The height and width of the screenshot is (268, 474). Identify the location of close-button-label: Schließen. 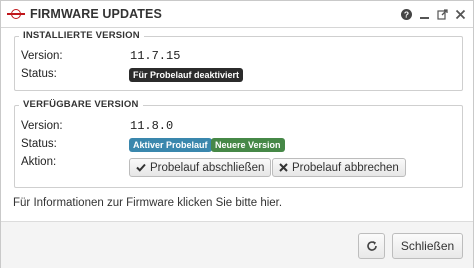
(427, 246).